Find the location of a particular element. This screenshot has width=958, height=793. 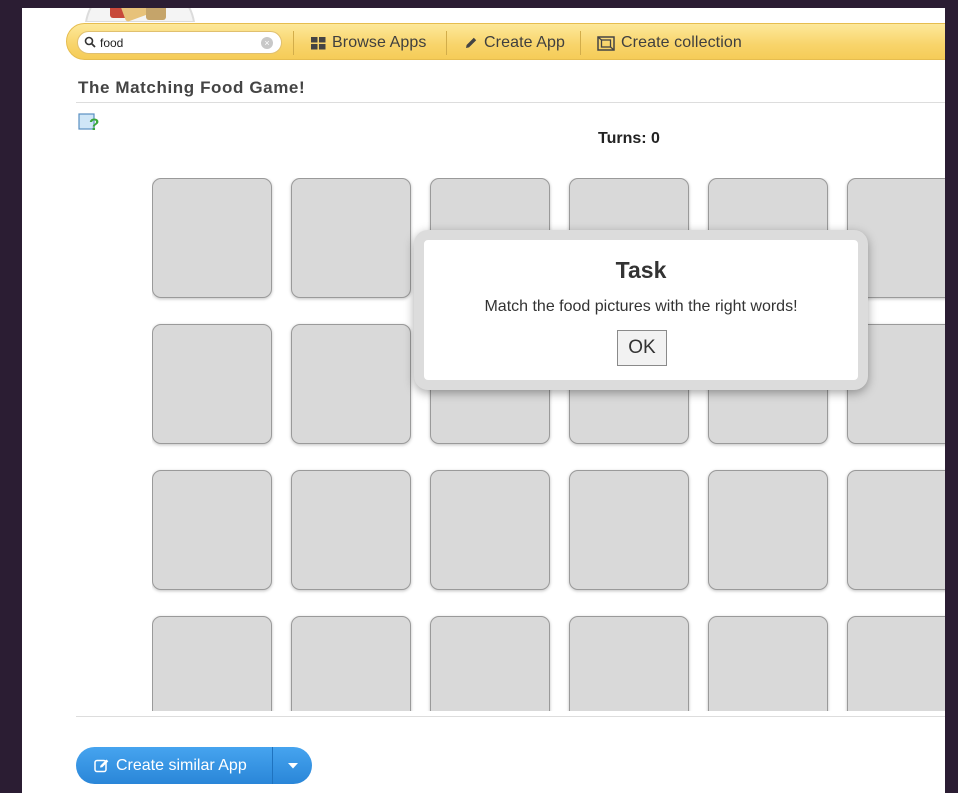

top-toolbar: × Browse Apps Create App is located at coordinates (505, 41).